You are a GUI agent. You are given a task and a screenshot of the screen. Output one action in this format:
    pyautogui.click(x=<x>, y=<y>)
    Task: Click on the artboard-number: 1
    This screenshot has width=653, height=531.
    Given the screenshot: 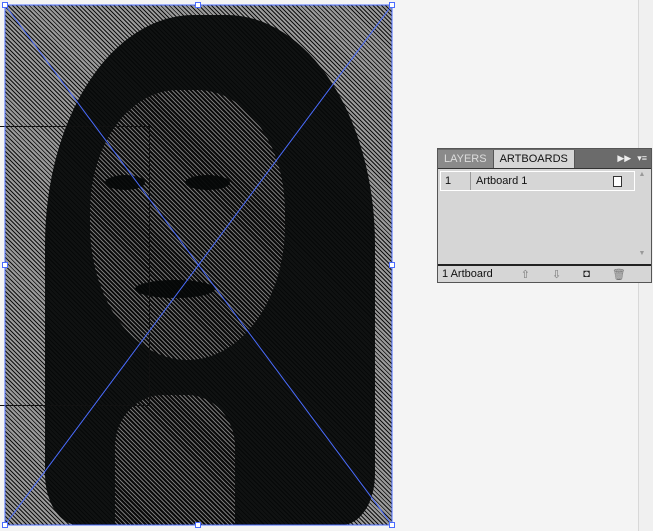 What is the action you would take?
    pyautogui.click(x=456, y=181)
    